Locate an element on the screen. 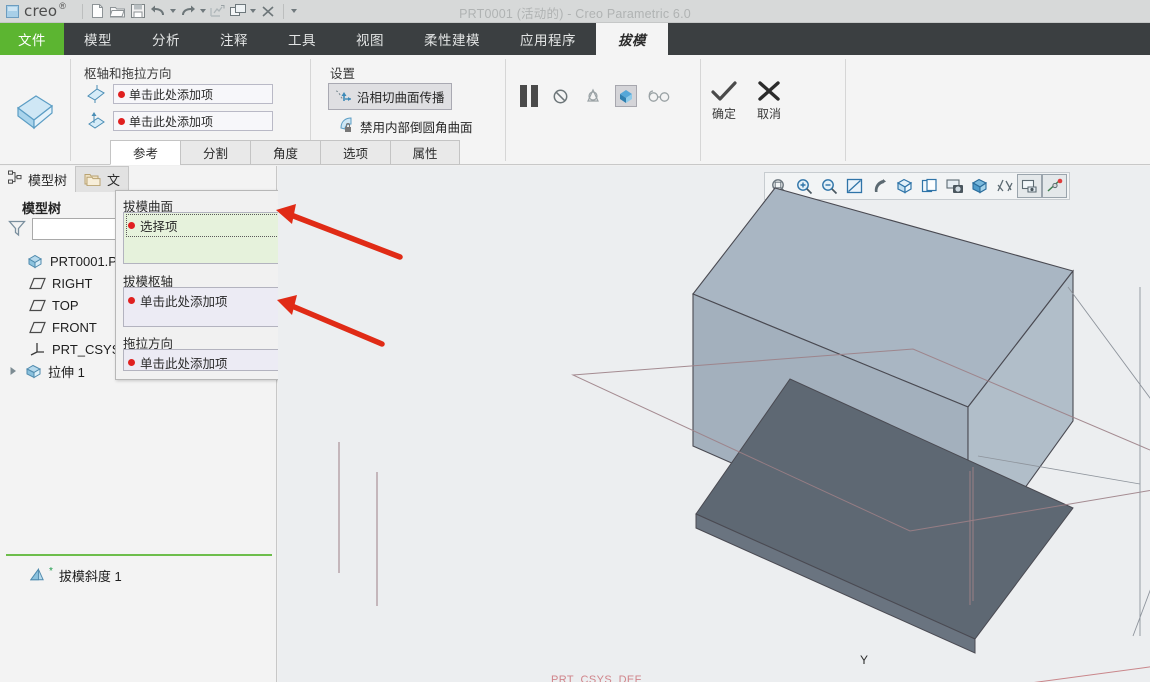 The image size is (1150, 682). folder-browser-icon is located at coordinates (93, 180).